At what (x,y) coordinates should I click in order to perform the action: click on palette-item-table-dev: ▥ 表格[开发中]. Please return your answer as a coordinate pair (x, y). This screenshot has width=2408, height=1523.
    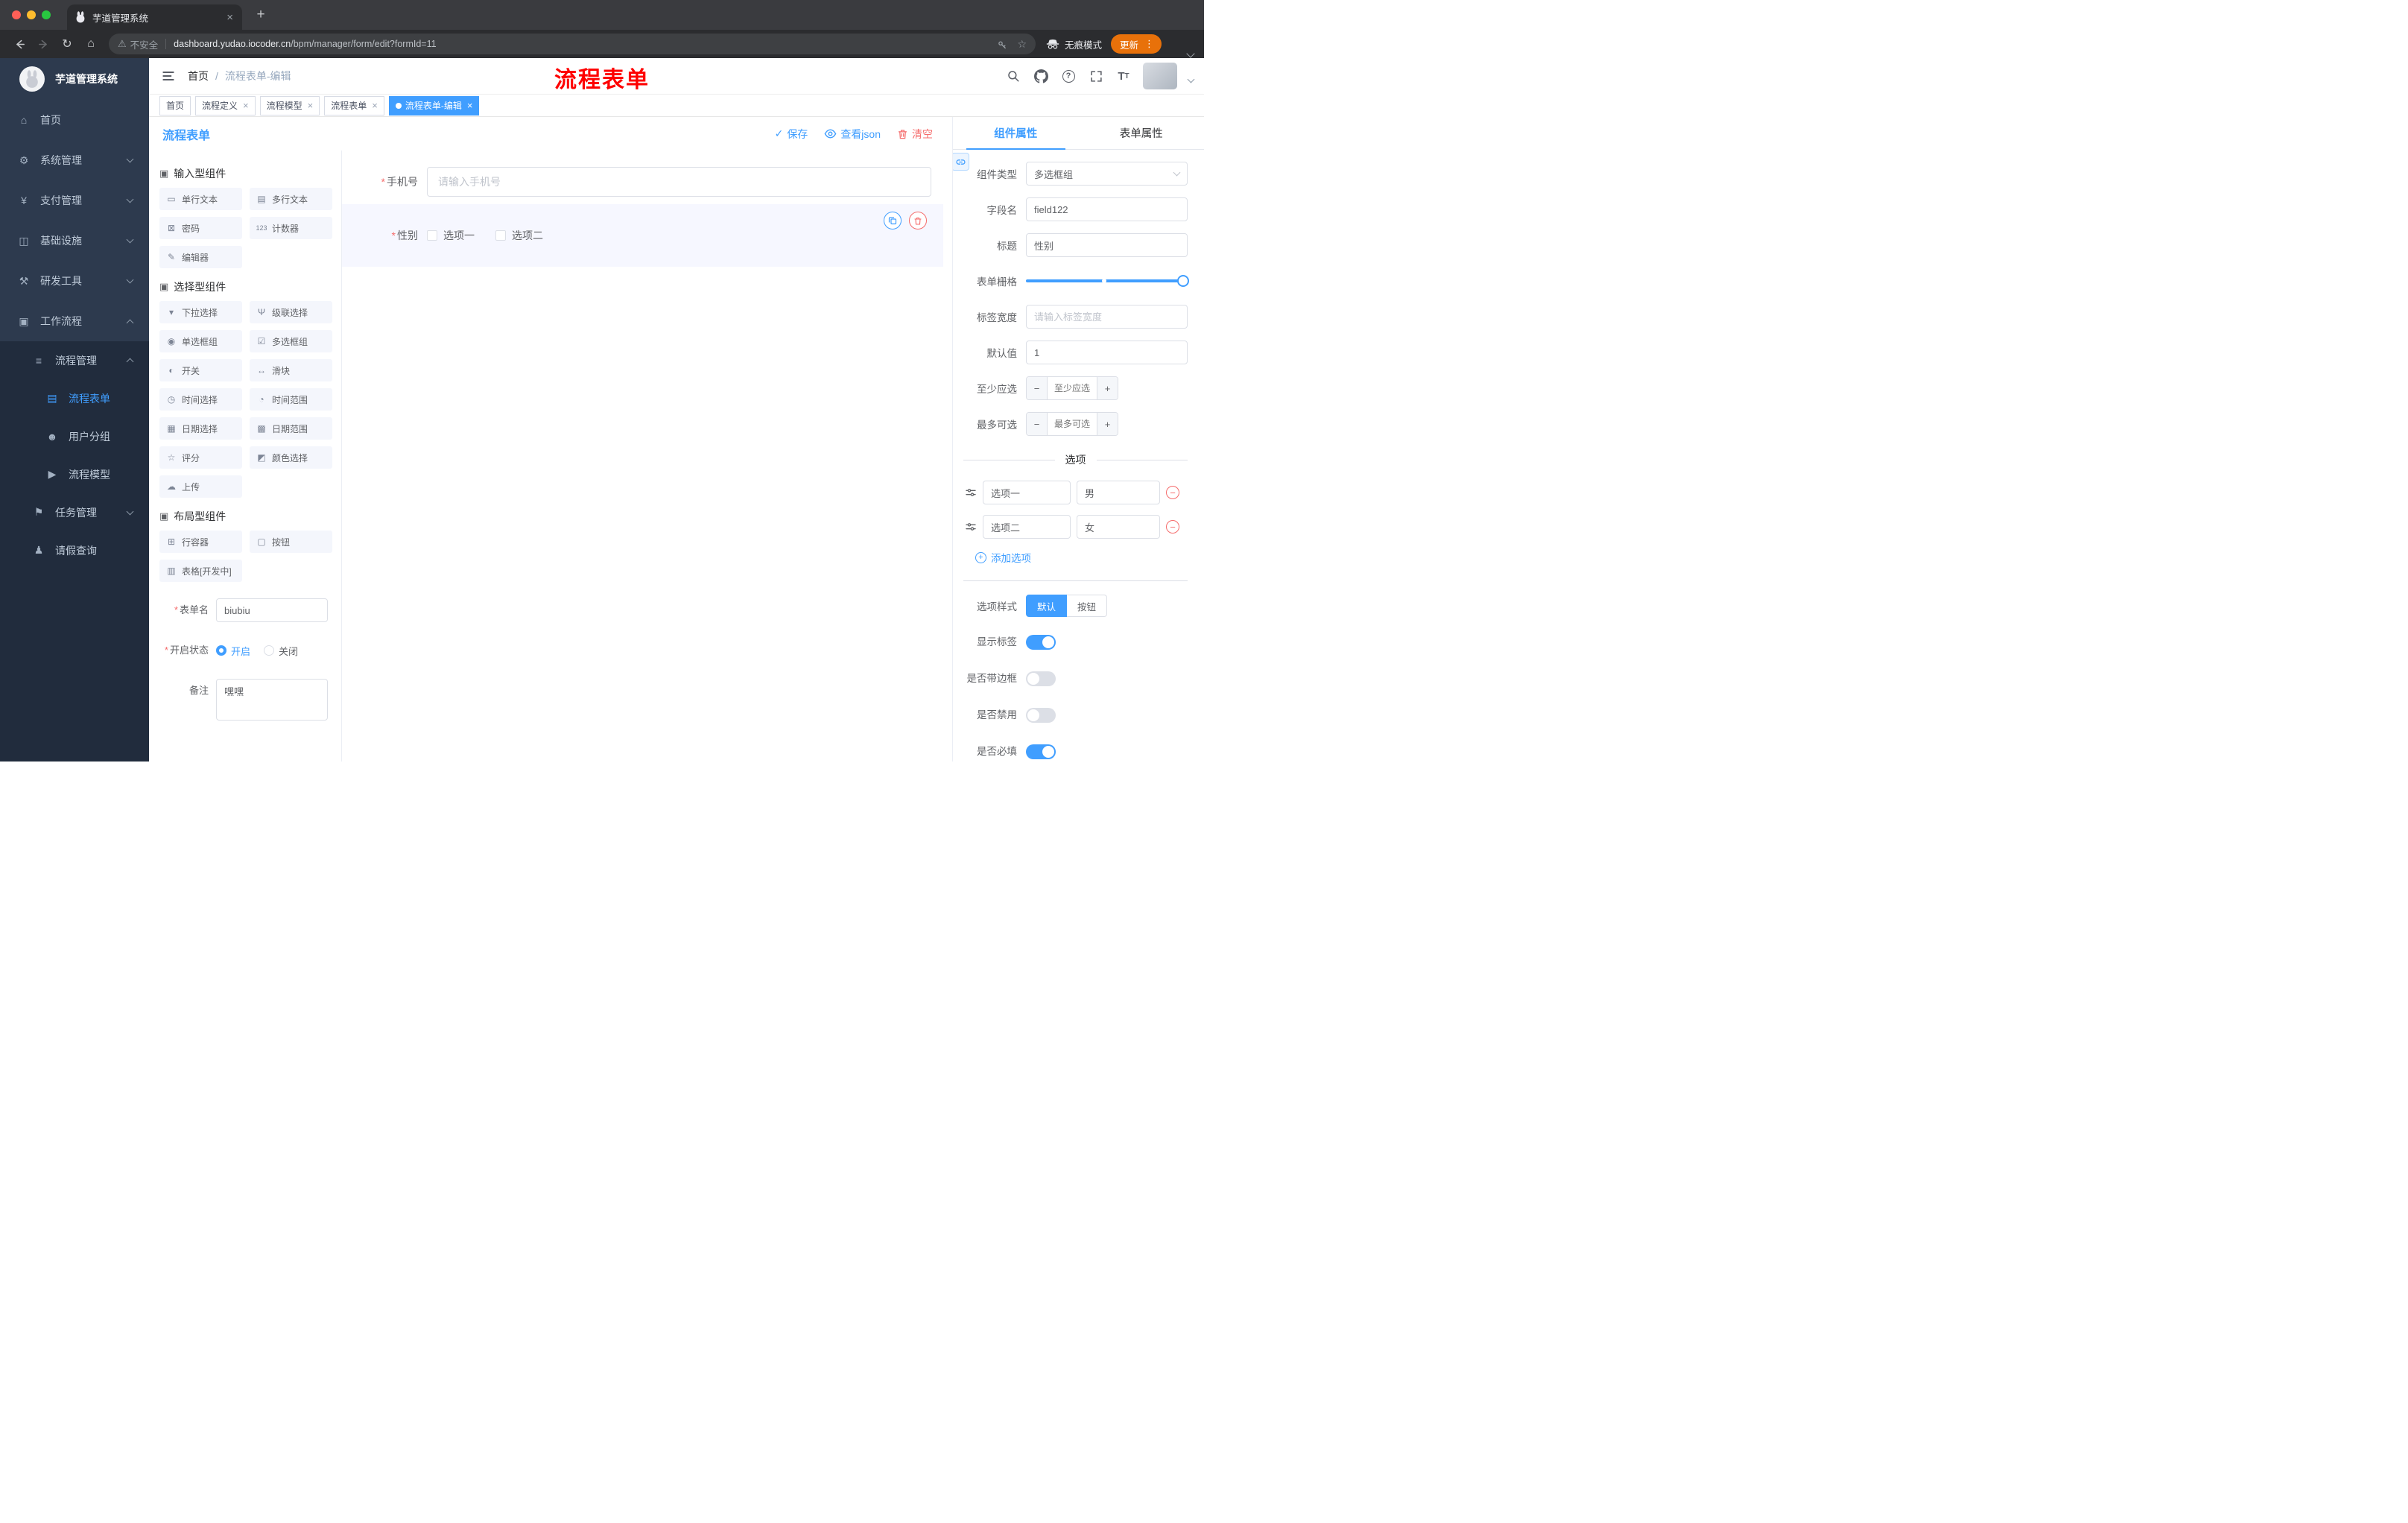
    Looking at the image, I should click on (200, 571).